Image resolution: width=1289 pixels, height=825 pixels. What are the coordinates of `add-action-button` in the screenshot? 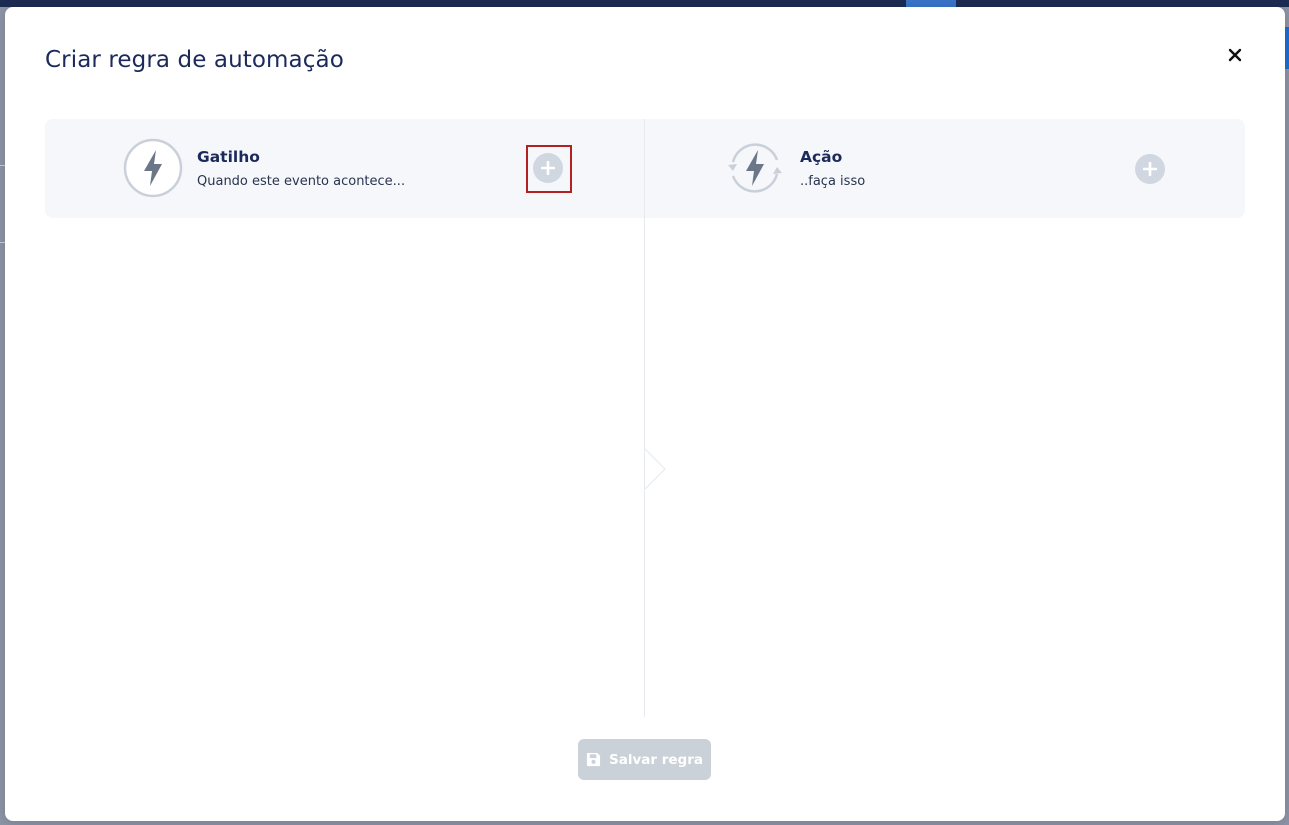 It's located at (1150, 169).